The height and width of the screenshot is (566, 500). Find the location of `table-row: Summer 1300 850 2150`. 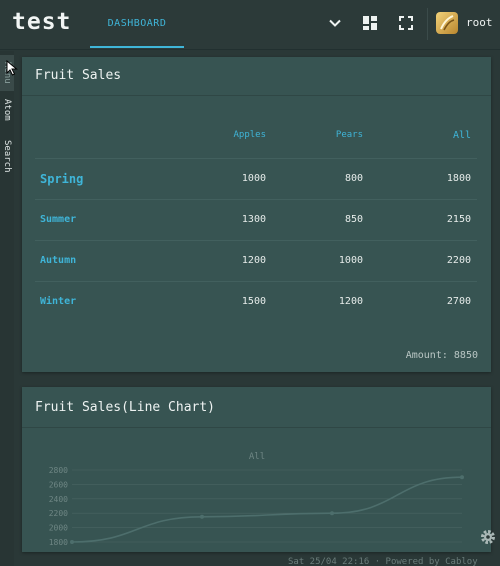

table-row: Summer 1300 850 2150 is located at coordinates (256, 219).